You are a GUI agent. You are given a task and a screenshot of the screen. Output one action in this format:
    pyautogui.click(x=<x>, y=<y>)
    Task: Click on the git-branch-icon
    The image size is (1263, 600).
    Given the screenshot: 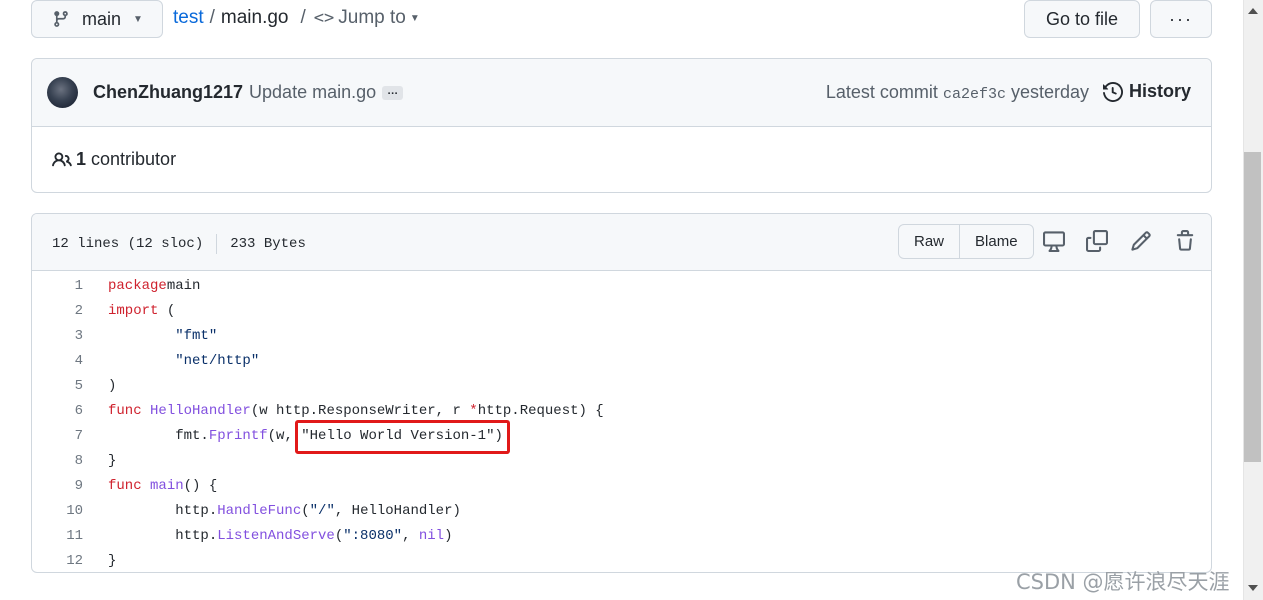 What is the action you would take?
    pyautogui.click(x=61, y=19)
    